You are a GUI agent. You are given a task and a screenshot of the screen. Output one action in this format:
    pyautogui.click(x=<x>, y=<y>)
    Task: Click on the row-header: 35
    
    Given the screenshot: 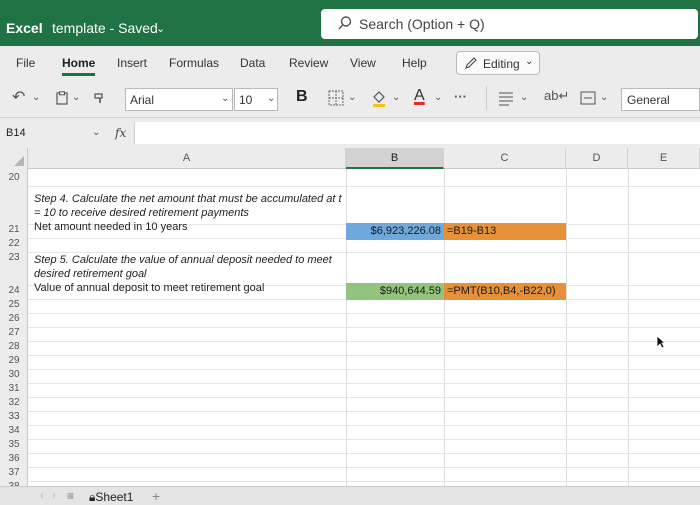 What is the action you would take?
    pyautogui.click(x=14, y=444)
    